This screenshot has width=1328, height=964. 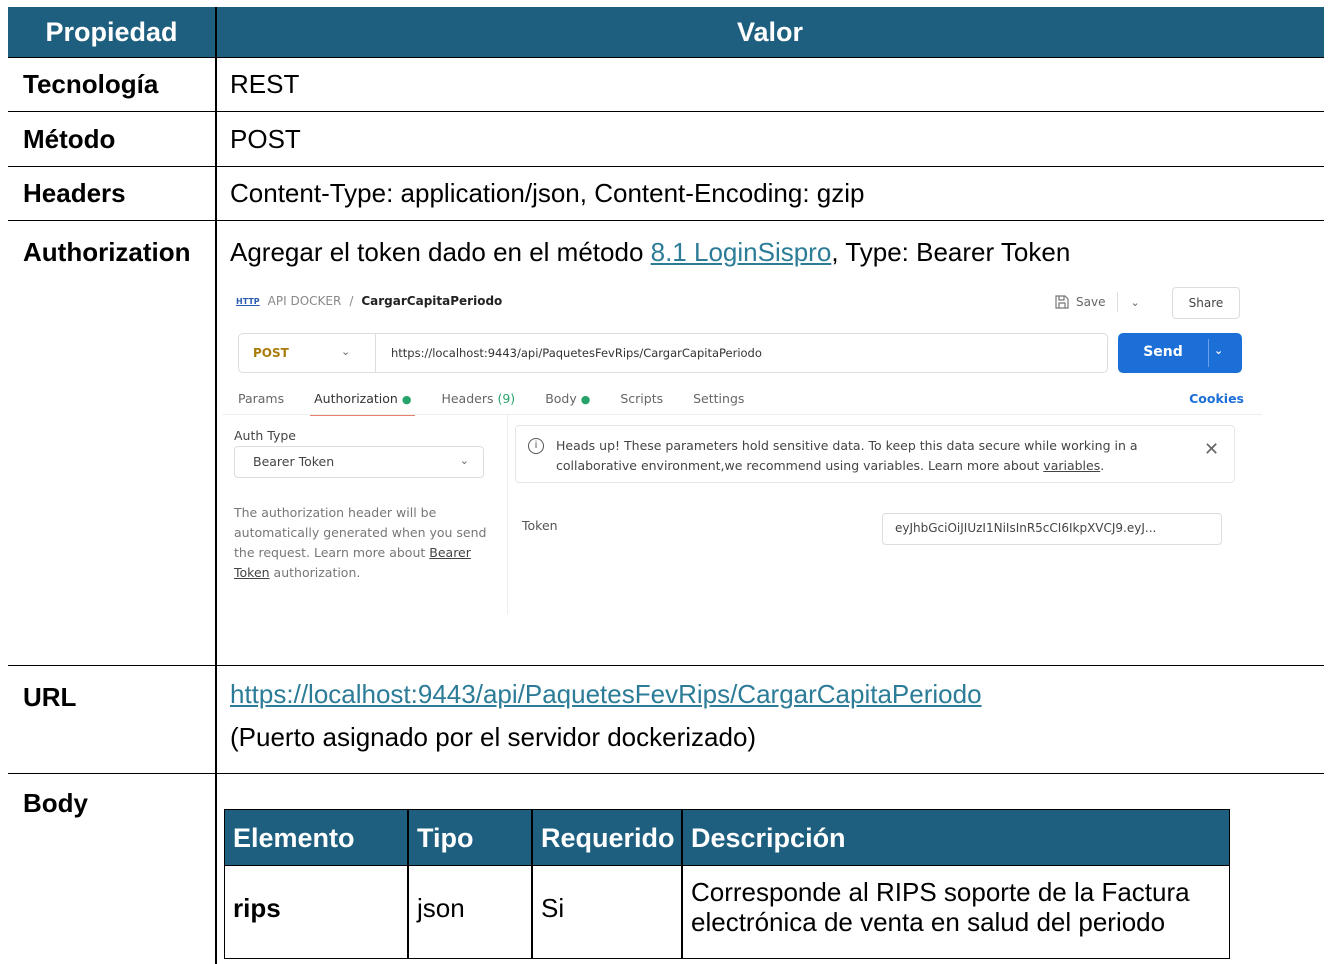 What do you see at coordinates (74, 193) in the screenshot?
I see `row-label: Headers` at bounding box center [74, 193].